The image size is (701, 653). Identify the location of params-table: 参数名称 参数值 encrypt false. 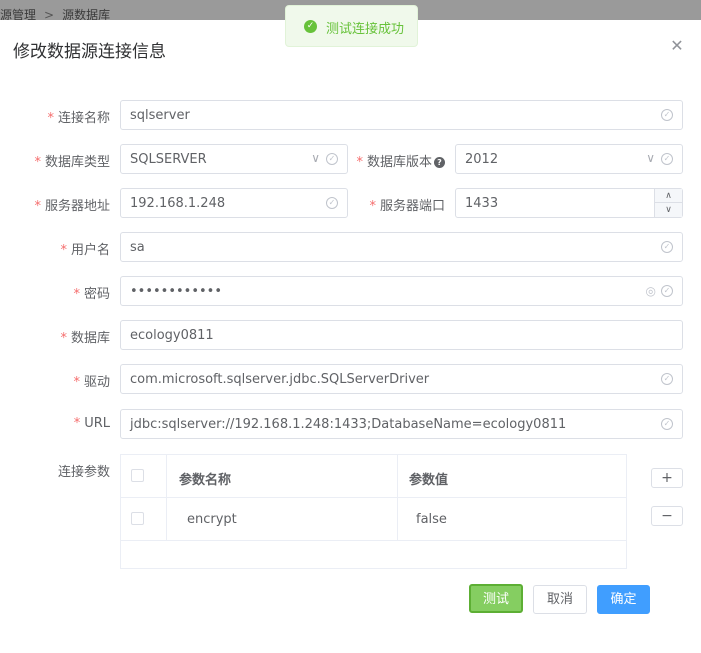
(373, 511).